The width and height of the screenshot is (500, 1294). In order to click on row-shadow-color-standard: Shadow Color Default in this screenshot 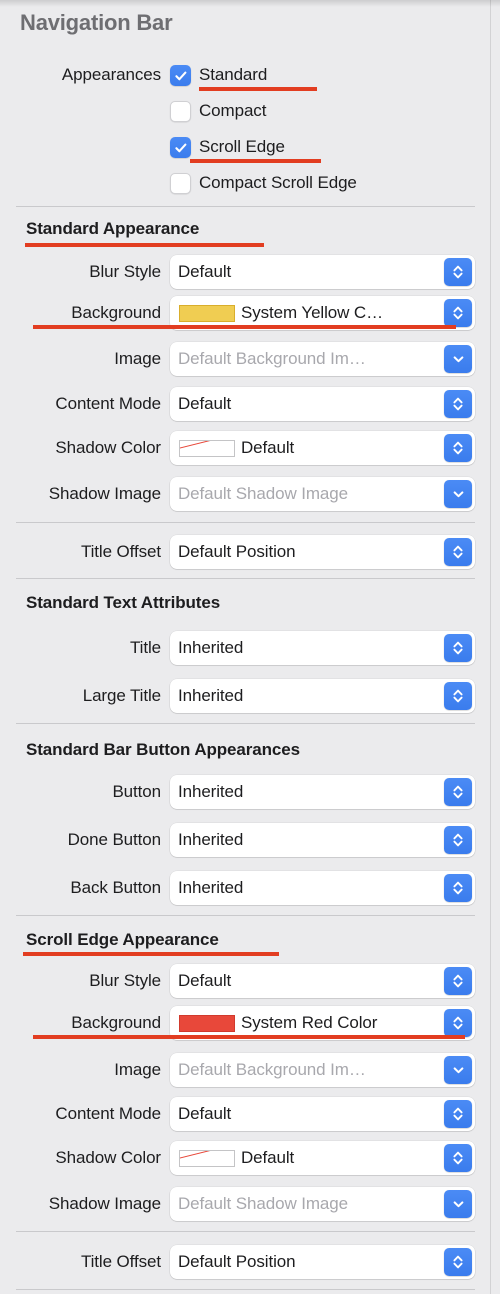, I will do `click(250, 448)`.